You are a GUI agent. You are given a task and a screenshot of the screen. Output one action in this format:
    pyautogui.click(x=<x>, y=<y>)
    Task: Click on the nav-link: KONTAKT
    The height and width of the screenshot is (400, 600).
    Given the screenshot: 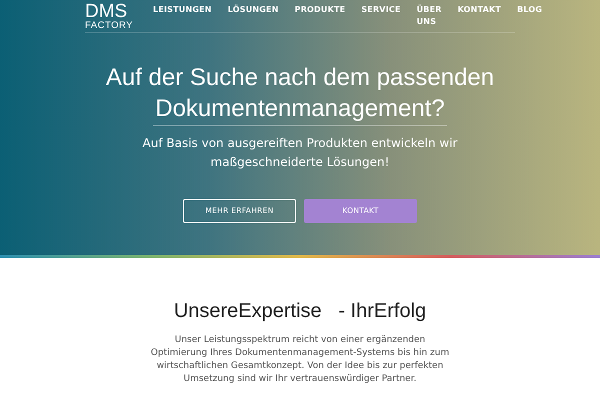 What is the action you would take?
    pyautogui.click(x=480, y=16)
    